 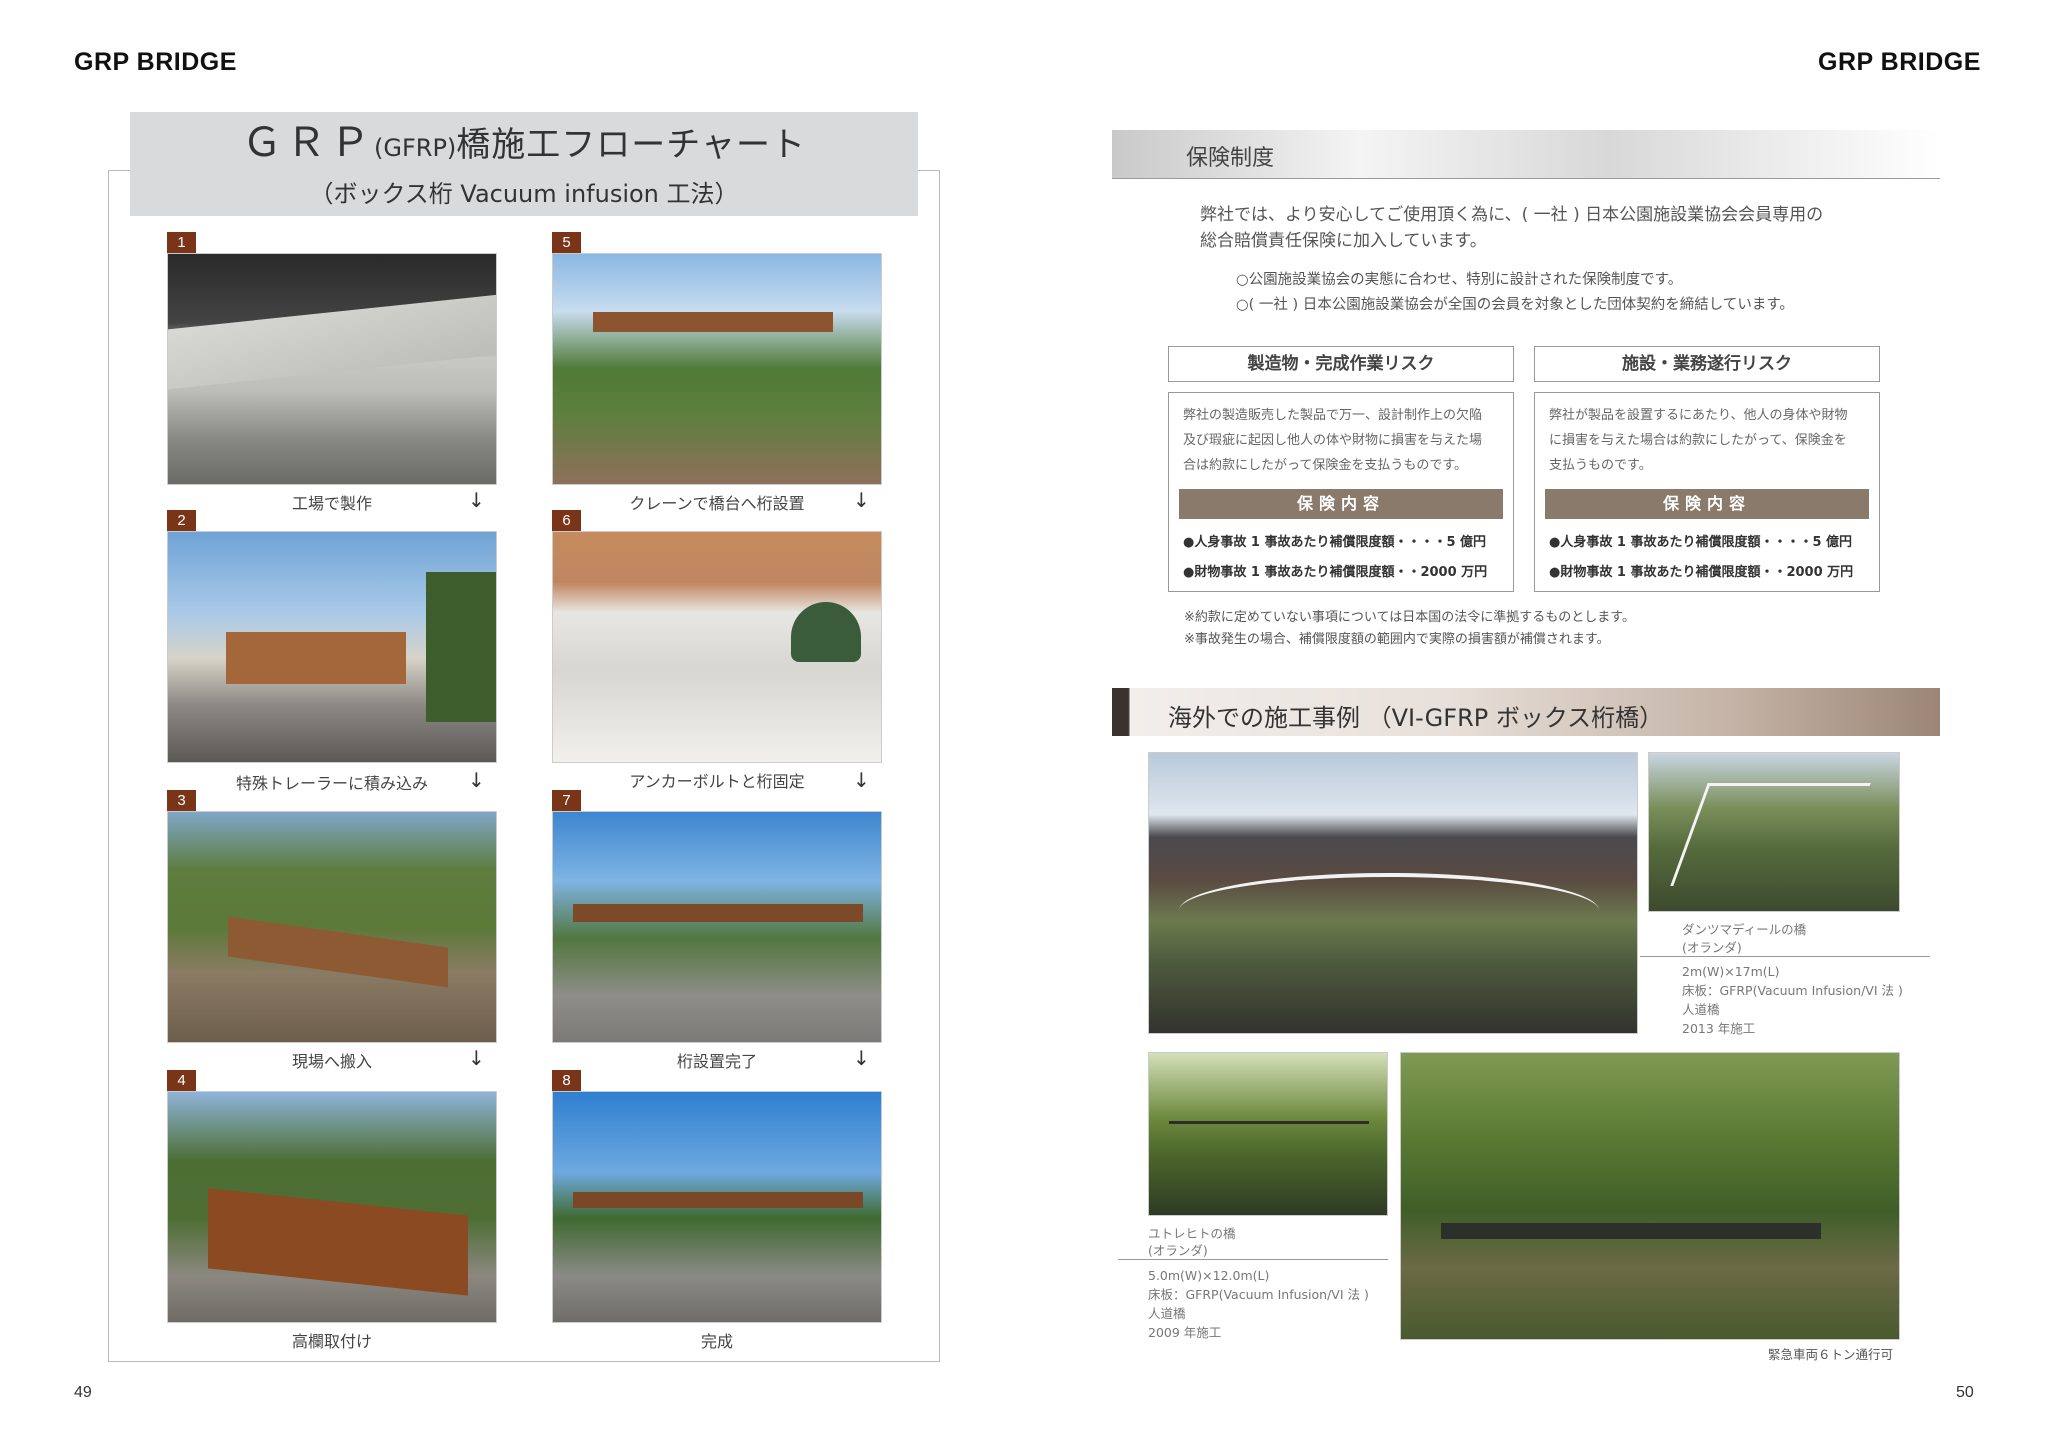 I want to click on title-rest: 橋施工フローチャート, so click(x=631, y=145).